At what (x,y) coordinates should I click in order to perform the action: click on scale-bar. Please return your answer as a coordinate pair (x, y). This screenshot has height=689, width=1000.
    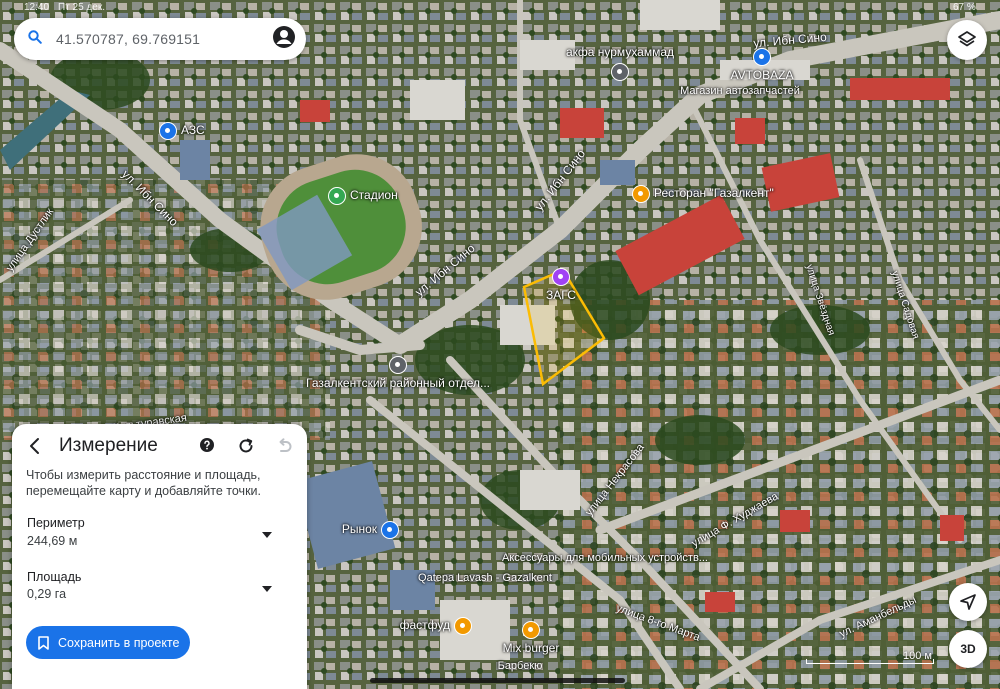
    Looking at the image, I should click on (870, 661).